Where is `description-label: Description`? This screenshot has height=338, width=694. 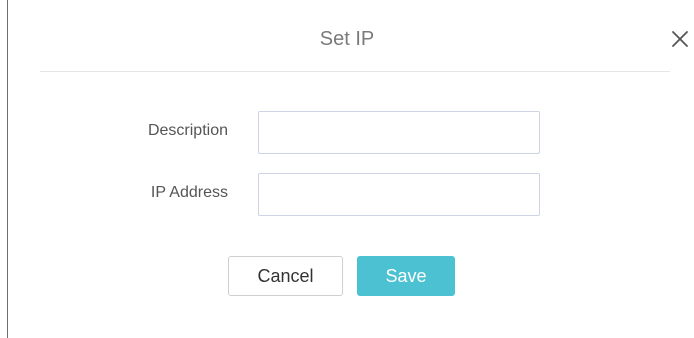 description-label: Description is located at coordinates (187, 130).